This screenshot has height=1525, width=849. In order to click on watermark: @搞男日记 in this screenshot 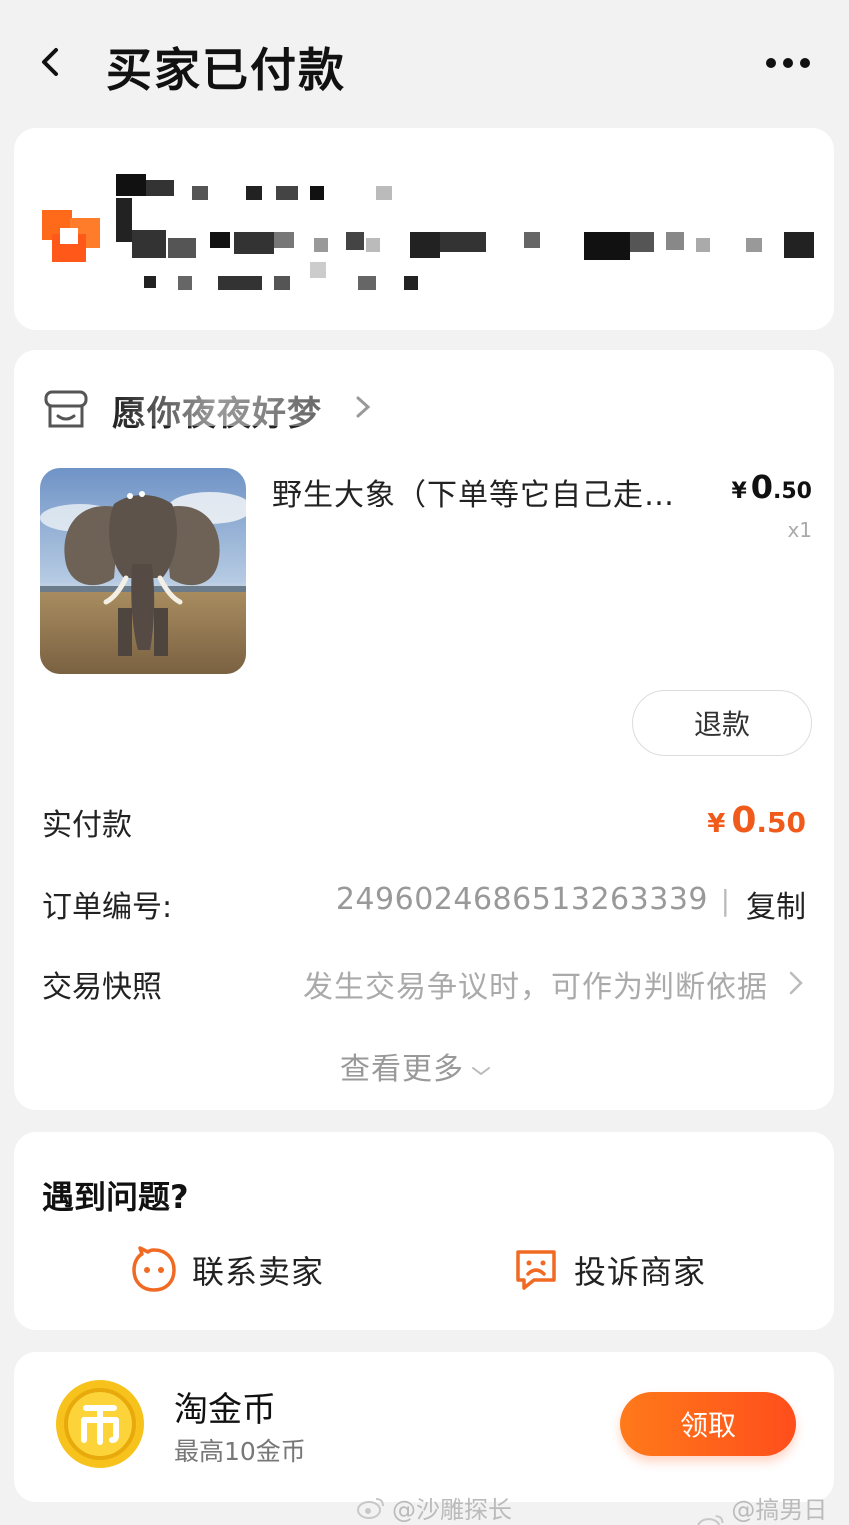, I will do `click(772, 1507)`.